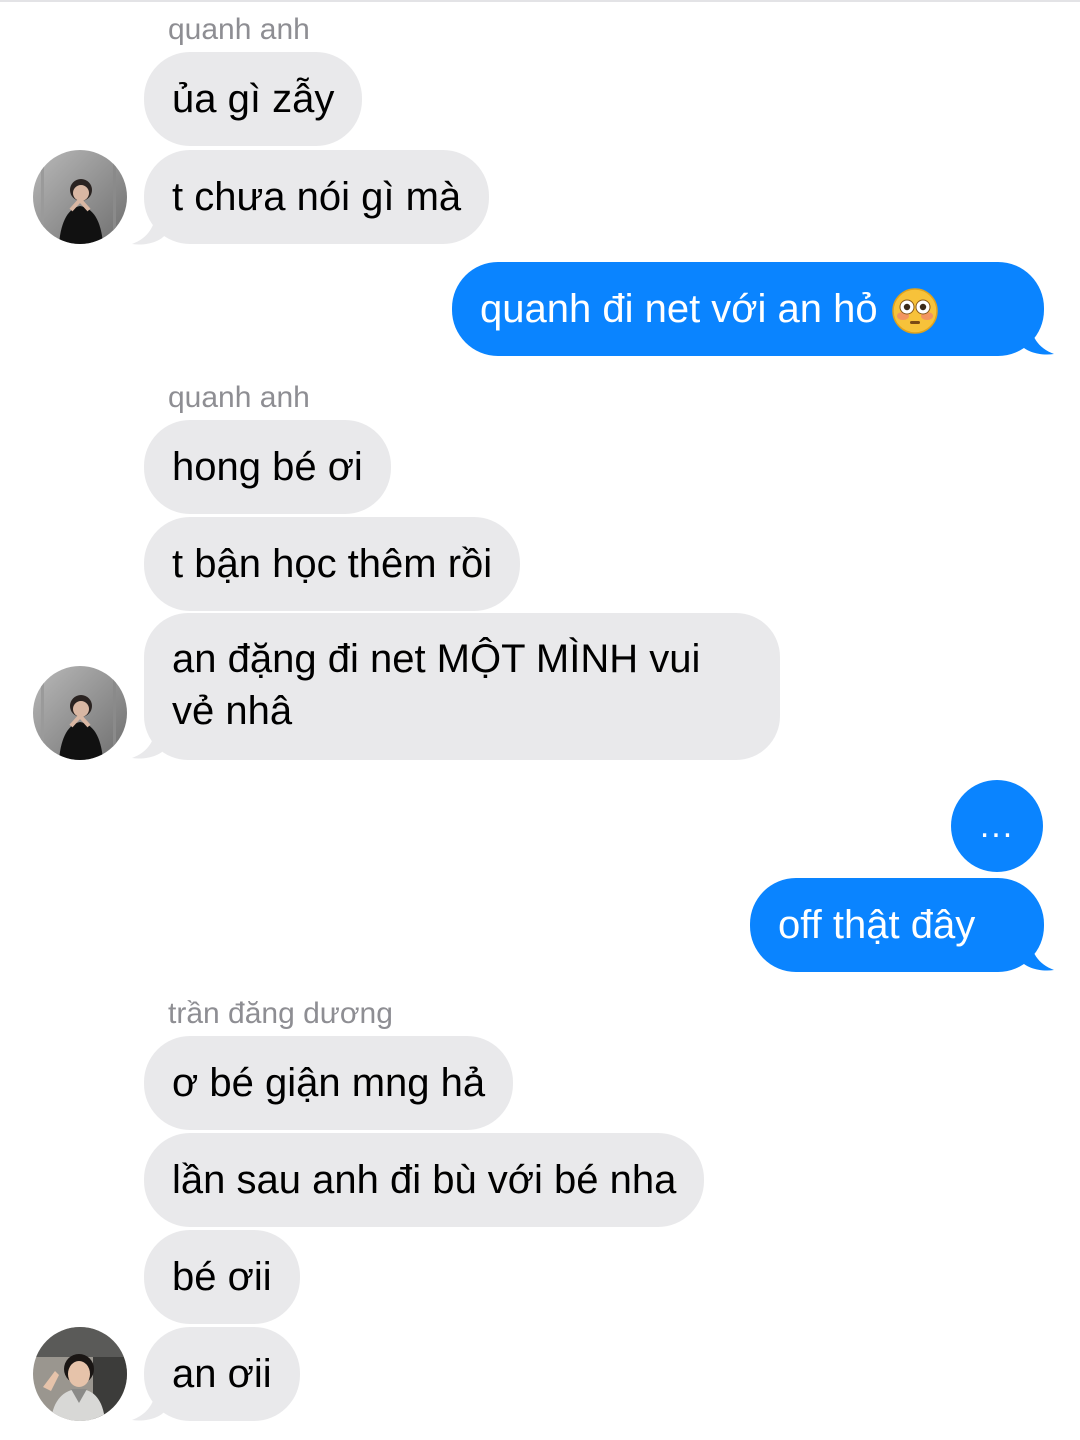  I want to click on outgoing-message: quanh đi net với an hỏ, so click(748, 309).